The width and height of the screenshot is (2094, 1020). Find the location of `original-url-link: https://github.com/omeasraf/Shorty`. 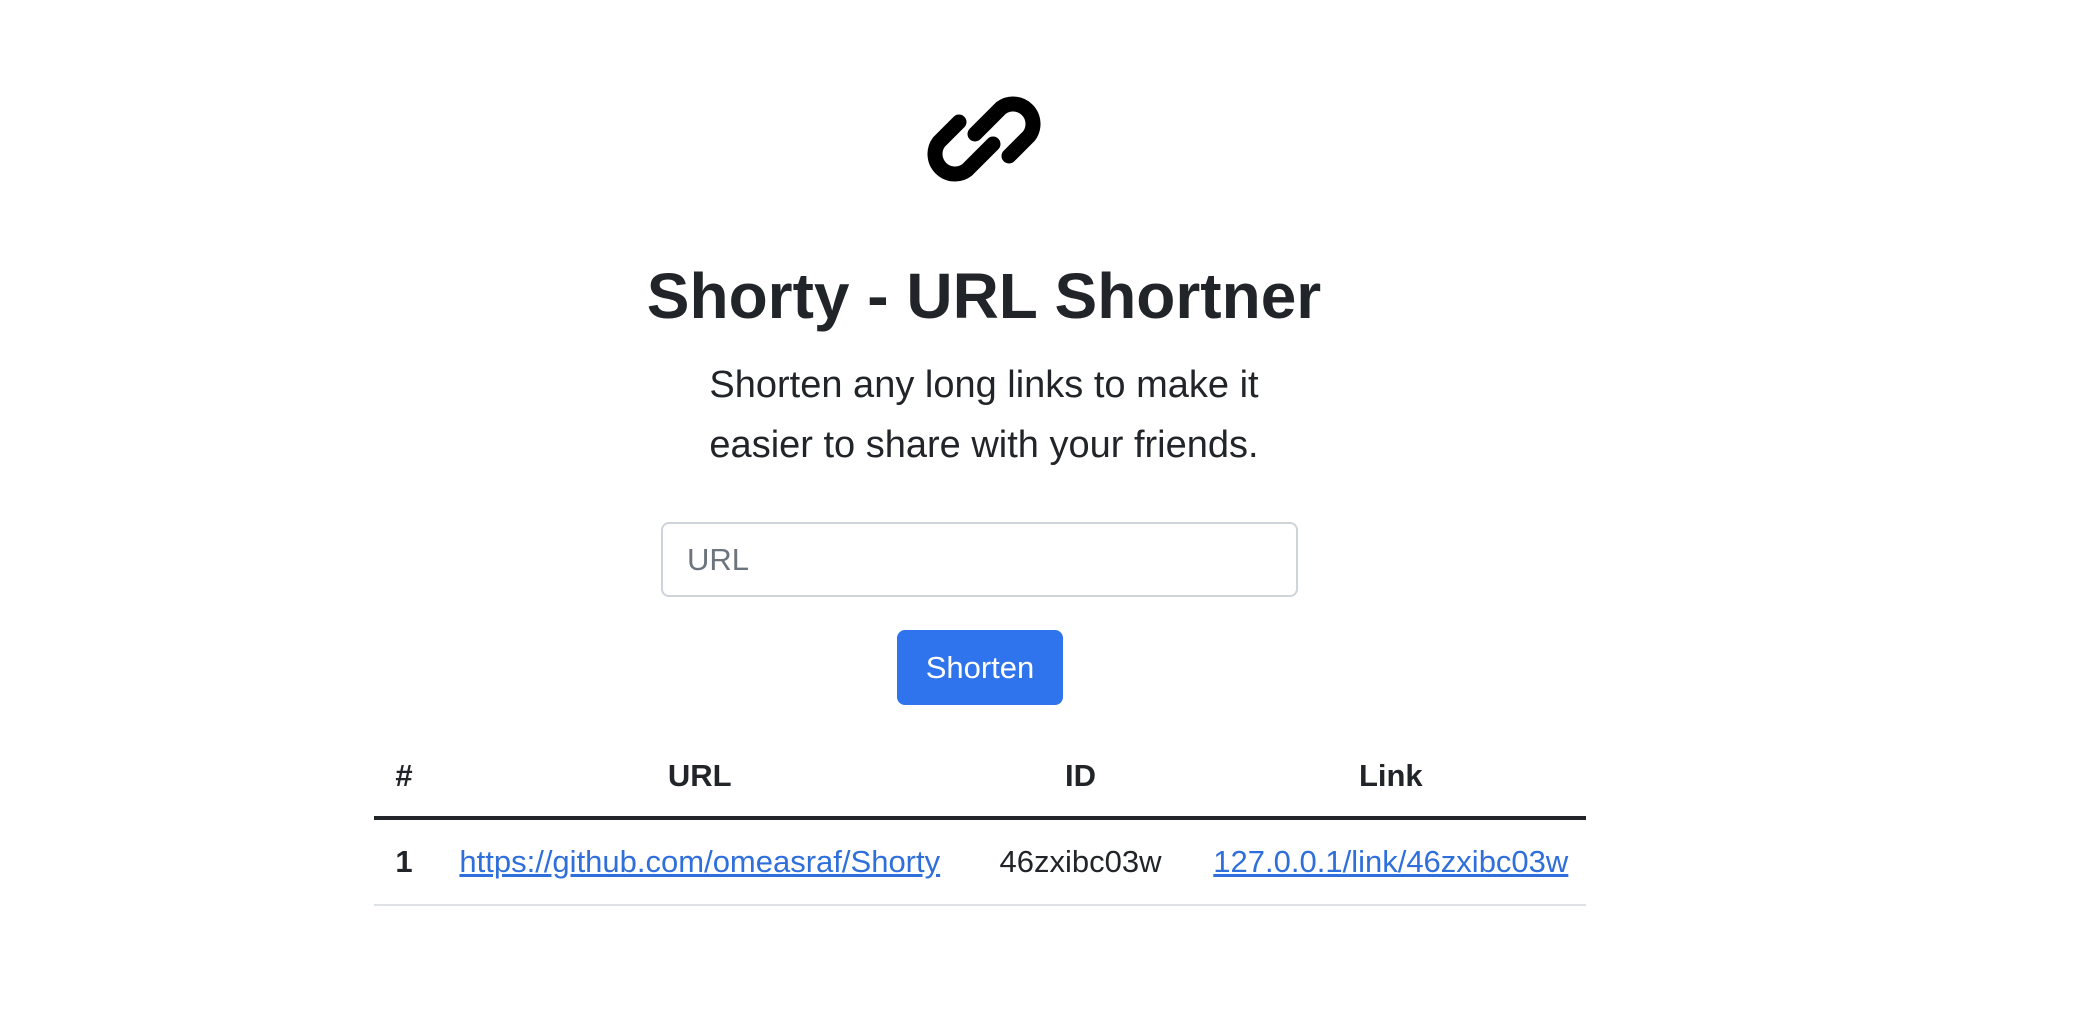

original-url-link: https://github.com/omeasraf/Shorty is located at coordinates (699, 861).